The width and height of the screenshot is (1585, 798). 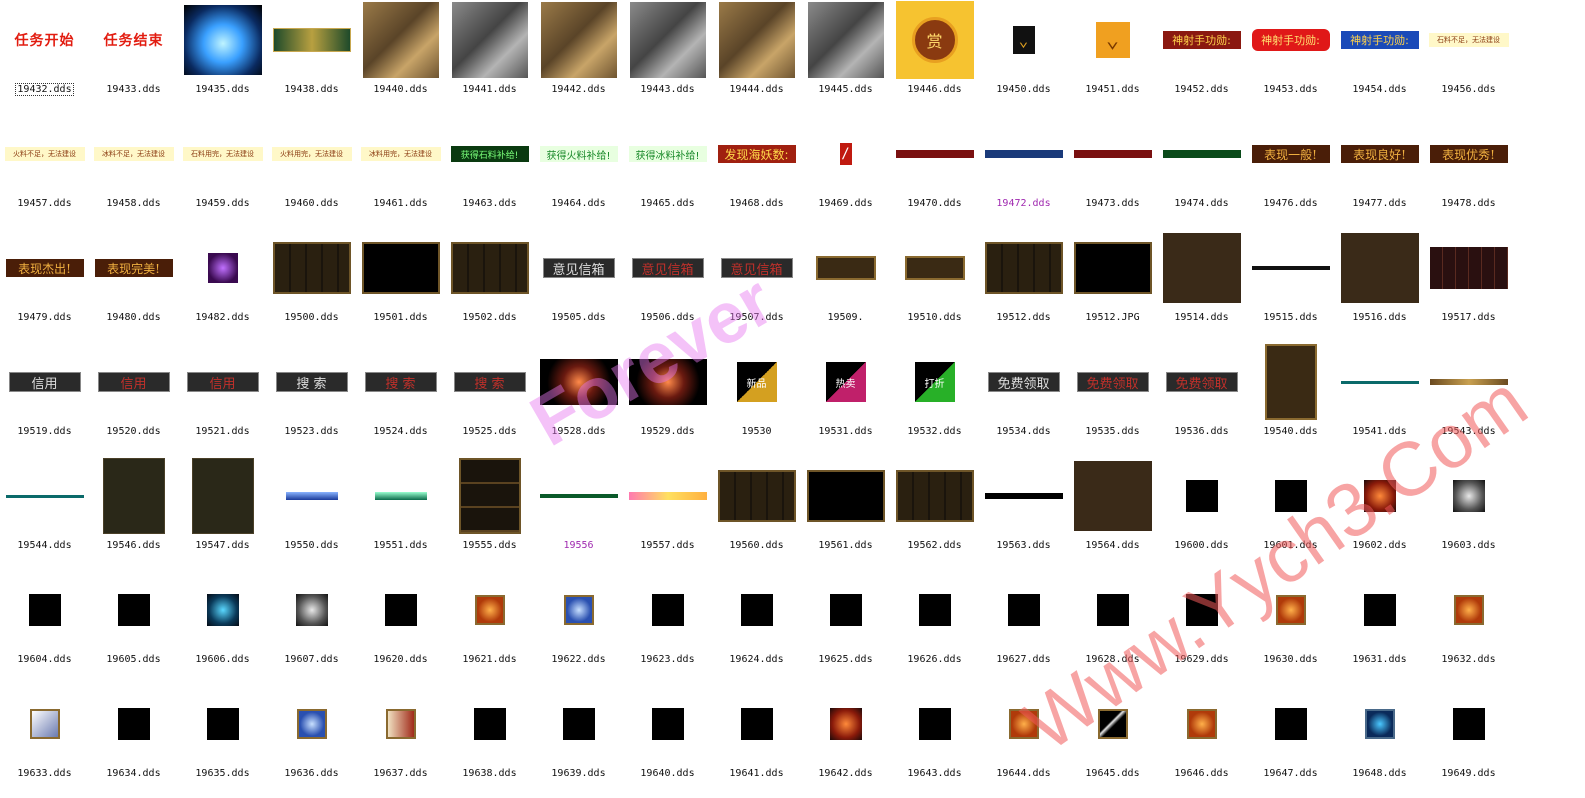 I want to click on file-tile: 19561.dds, so click(x=845, y=513).